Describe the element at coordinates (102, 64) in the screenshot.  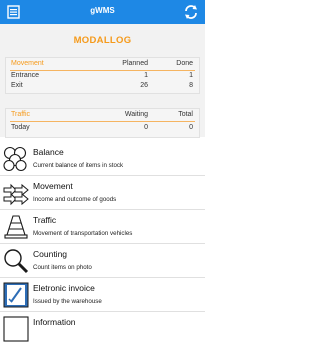
I see `movement-header-row: Movement Planned Done` at that location.